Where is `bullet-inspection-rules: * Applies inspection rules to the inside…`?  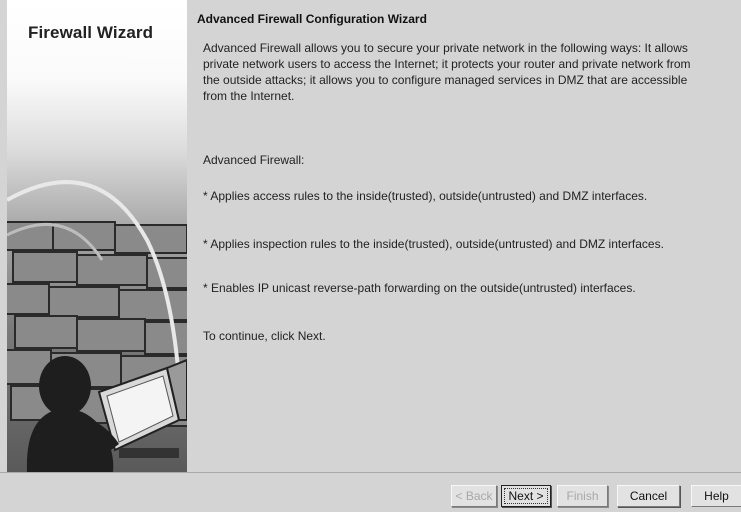
bullet-inspection-rules: * Applies inspection rules to the inside… is located at coordinates (433, 244).